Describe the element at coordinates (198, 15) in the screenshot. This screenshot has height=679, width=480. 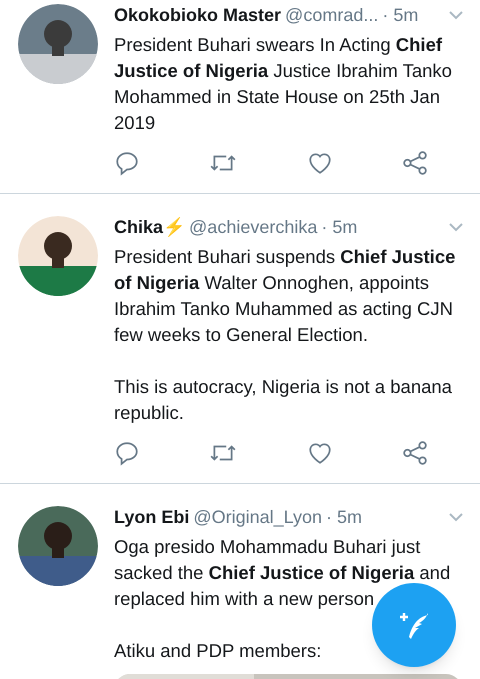
I see `user-name: Okokobioko Master` at that location.